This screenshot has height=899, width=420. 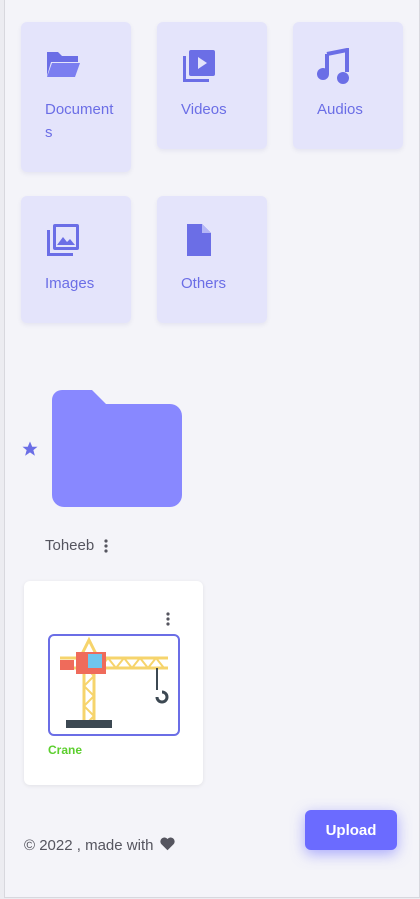 I want to click on folder-icon, so click(x=117, y=448).